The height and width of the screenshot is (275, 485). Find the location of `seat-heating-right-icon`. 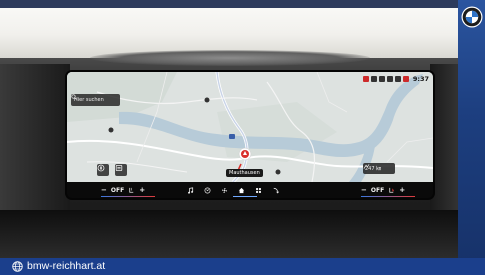

seat-heating-right-icon is located at coordinates (391, 190).